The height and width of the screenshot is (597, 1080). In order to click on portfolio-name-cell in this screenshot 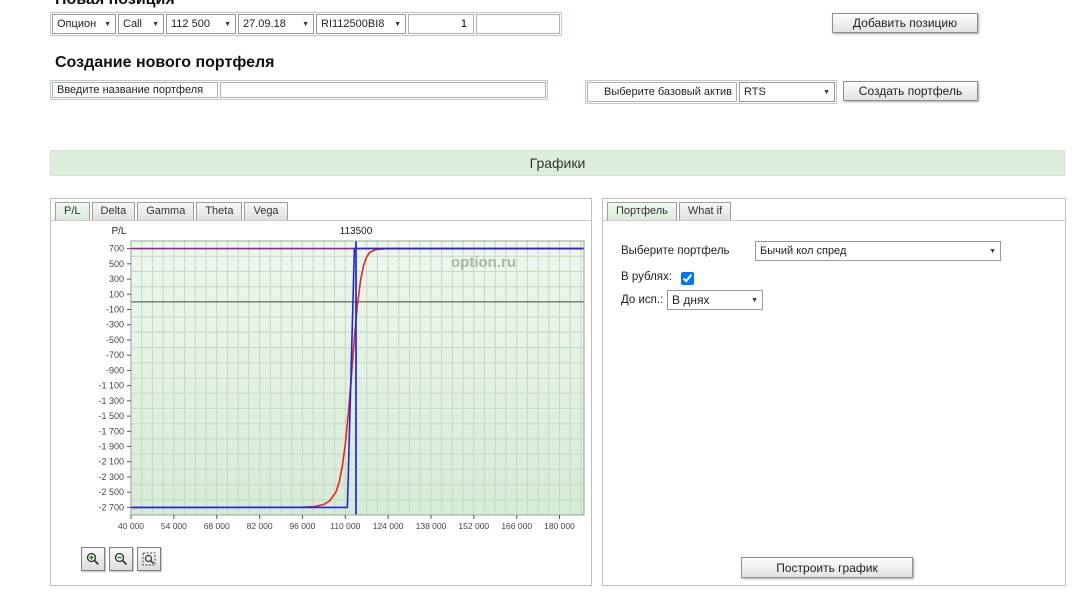, I will do `click(383, 90)`.